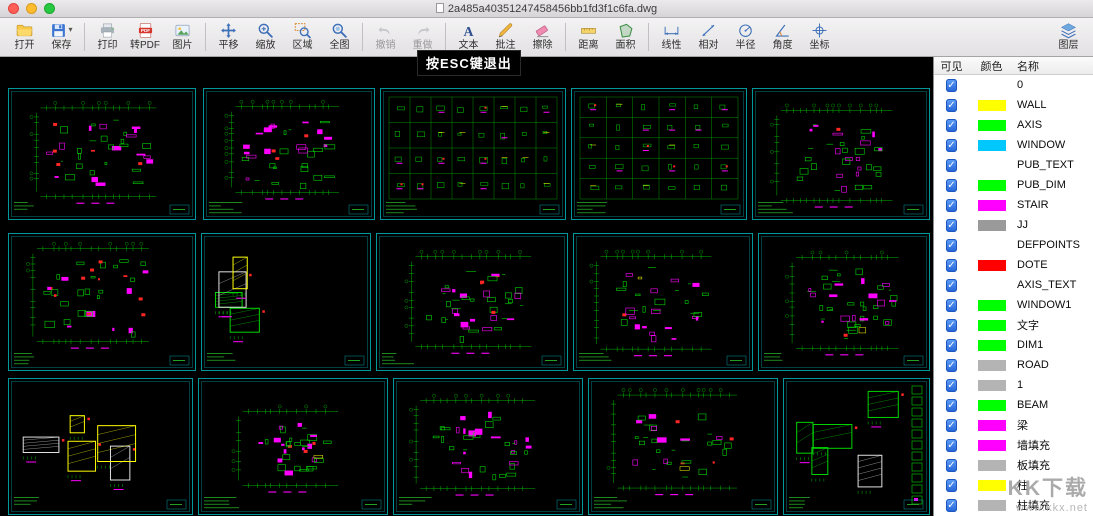  Describe the element at coordinates (588, 37) in the screenshot. I see `toolbar-distance-button: 距离` at that location.